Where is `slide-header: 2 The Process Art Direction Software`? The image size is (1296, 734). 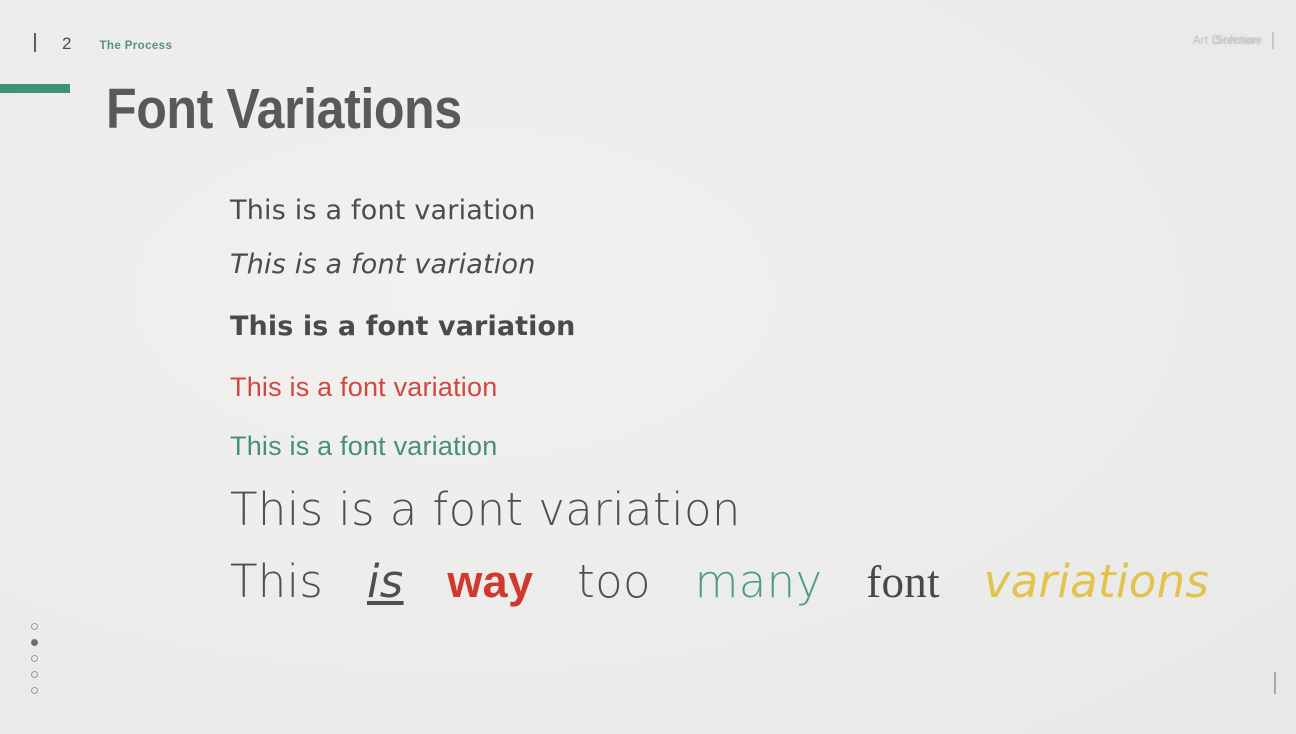 slide-header: 2 The Process Art Direction Software is located at coordinates (648, 45).